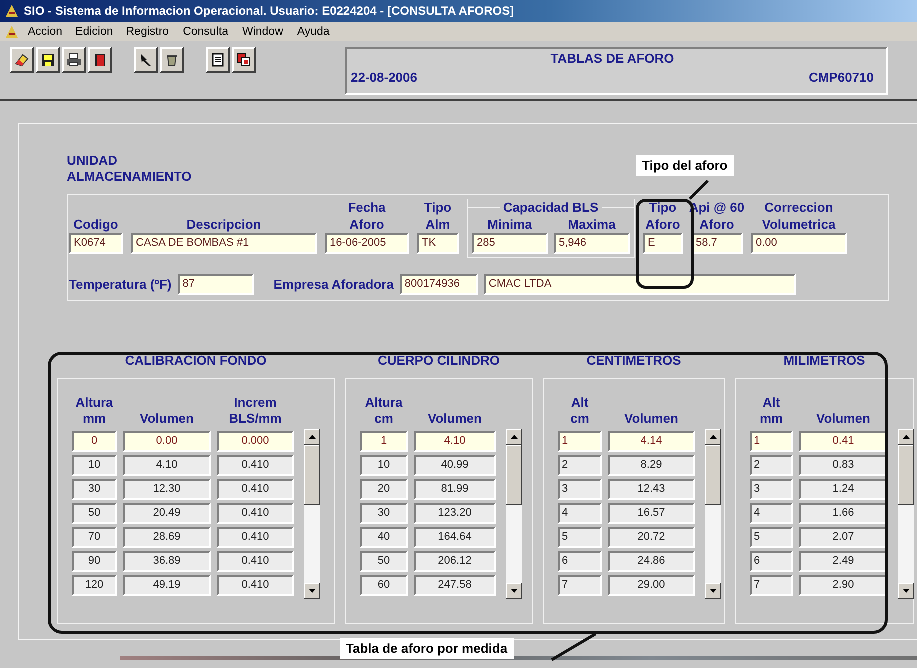 This screenshot has width=917, height=668. Describe the element at coordinates (843, 537) in the screenshot. I see `table-cell: 2.07` at that location.